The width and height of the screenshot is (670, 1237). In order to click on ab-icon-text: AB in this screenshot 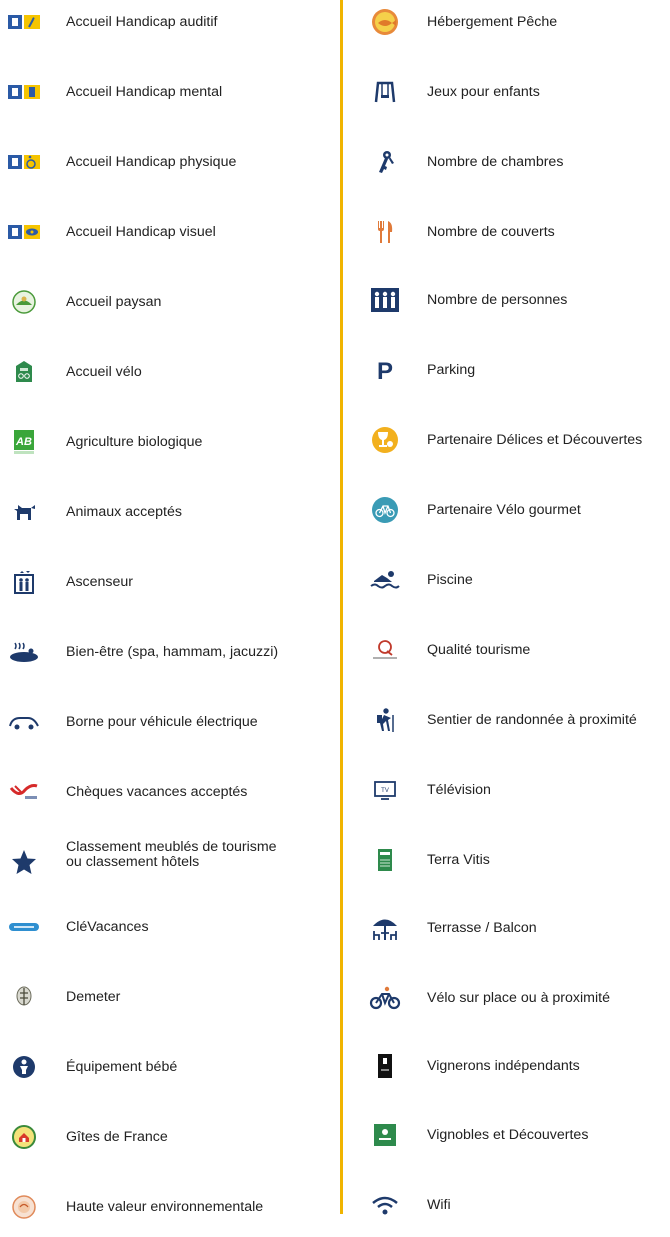, I will do `click(23, 442)`.